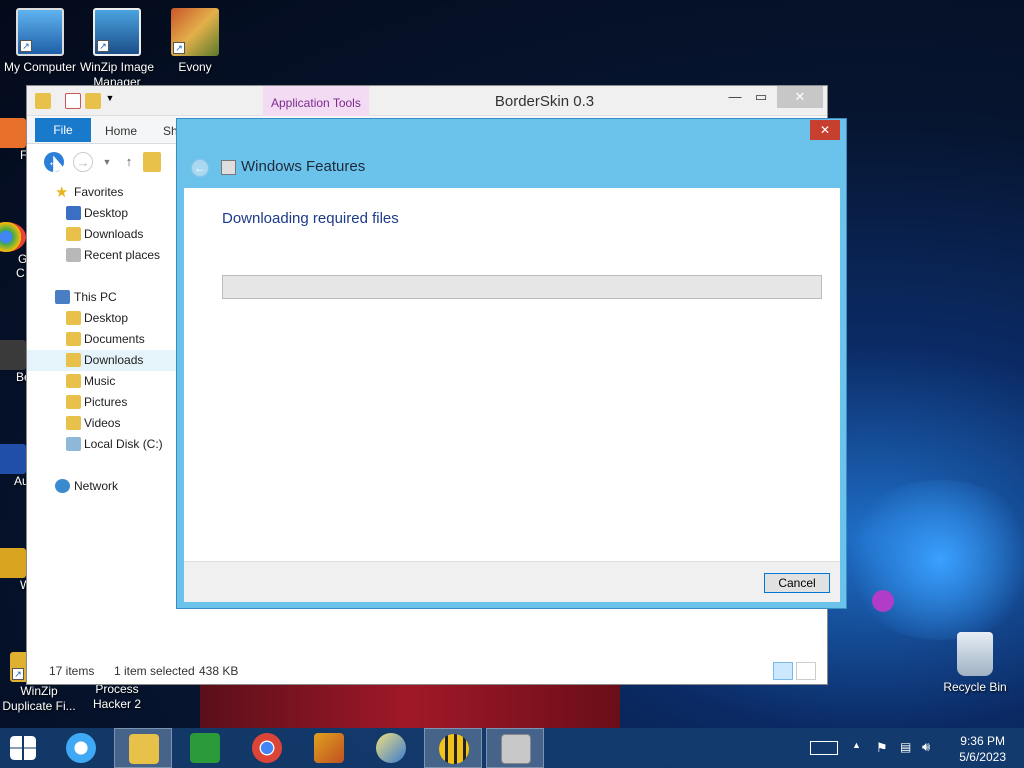 The image size is (1024, 768). I want to click on nav-item-recent-places: Recent places, so click(106, 255).